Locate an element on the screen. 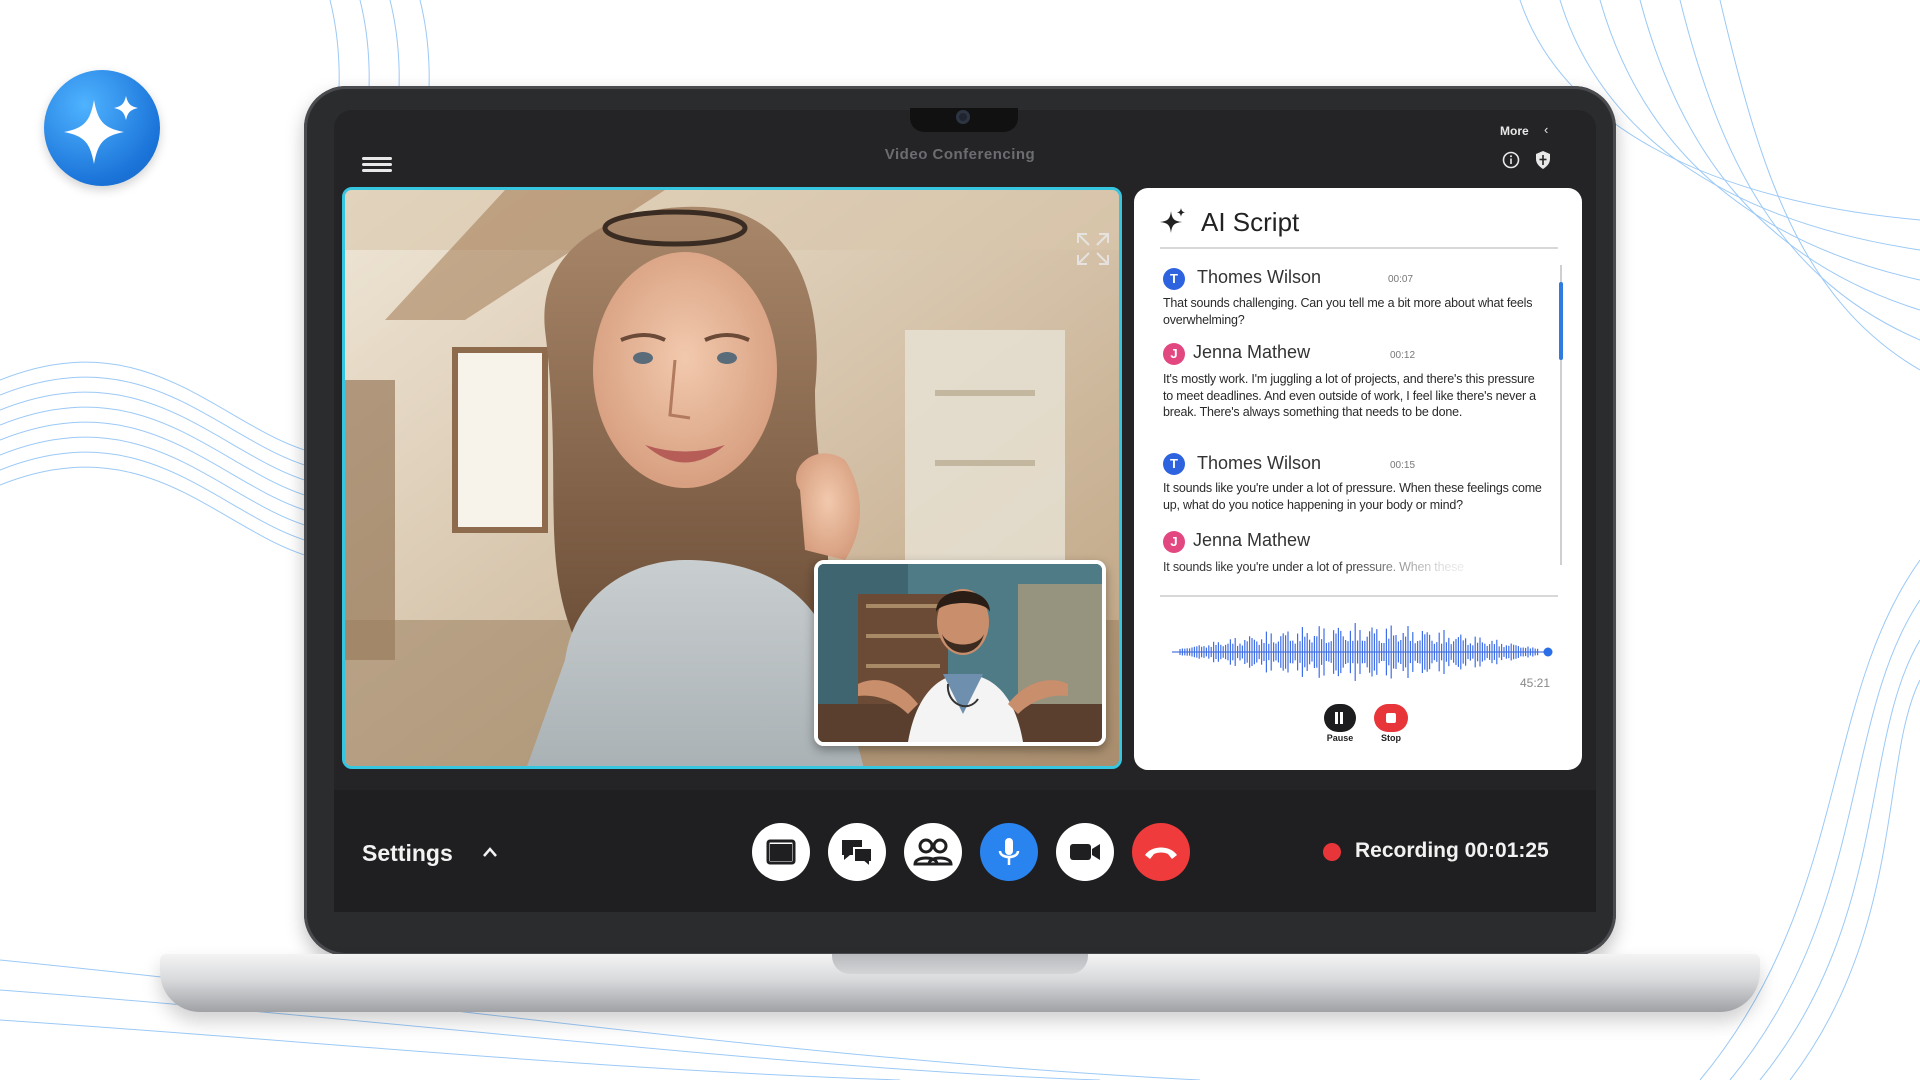 The width and height of the screenshot is (1920, 1080). participants-button is located at coordinates (933, 852).